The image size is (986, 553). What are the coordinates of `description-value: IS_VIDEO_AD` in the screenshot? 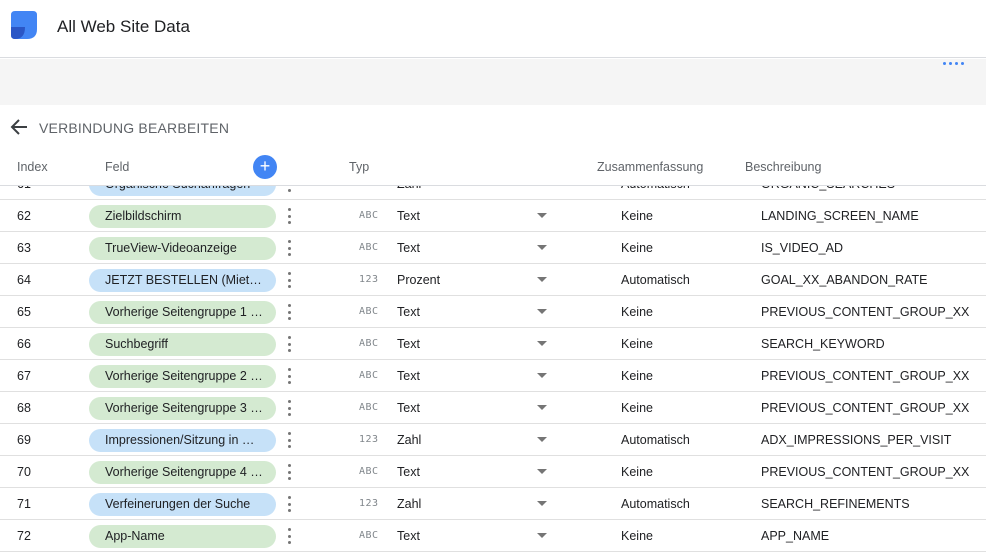 It's located at (802, 248).